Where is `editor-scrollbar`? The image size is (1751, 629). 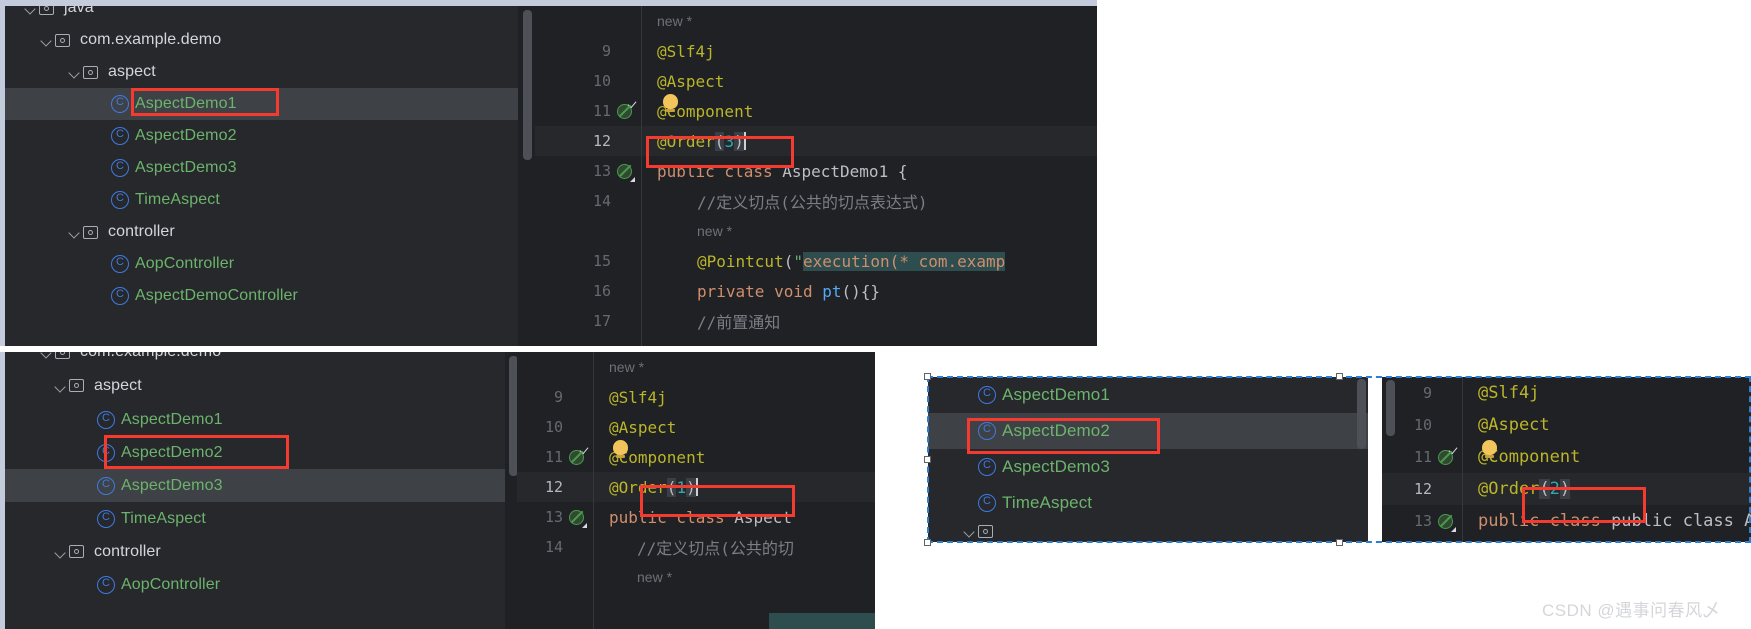
editor-scrollbar is located at coordinates (1390, 408).